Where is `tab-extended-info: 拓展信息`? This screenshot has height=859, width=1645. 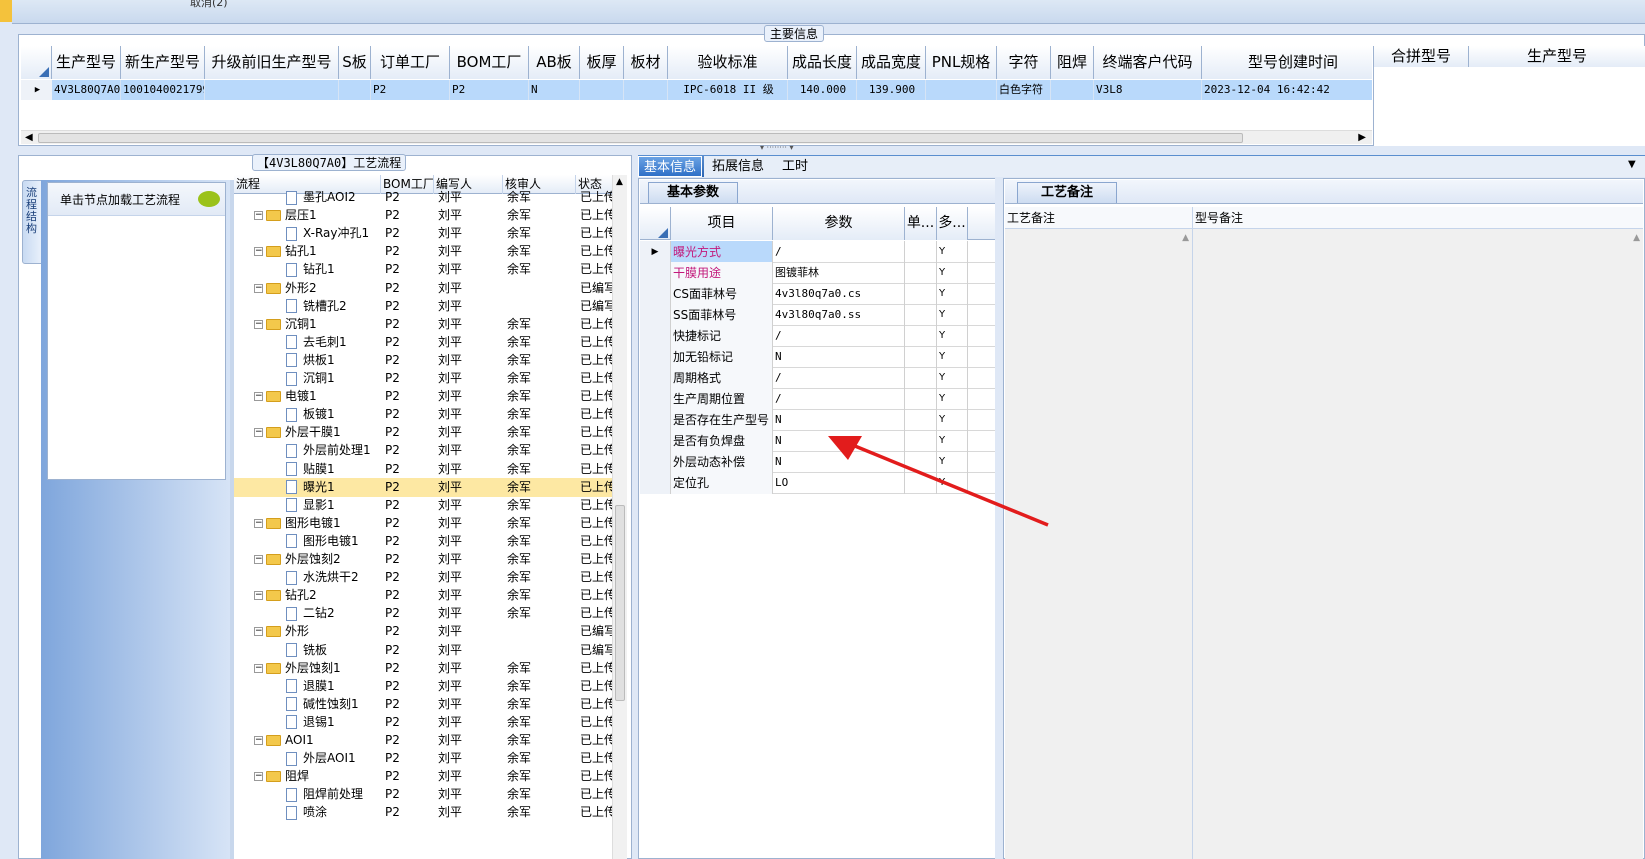
tab-extended-info: 拓展信息 is located at coordinates (738, 166).